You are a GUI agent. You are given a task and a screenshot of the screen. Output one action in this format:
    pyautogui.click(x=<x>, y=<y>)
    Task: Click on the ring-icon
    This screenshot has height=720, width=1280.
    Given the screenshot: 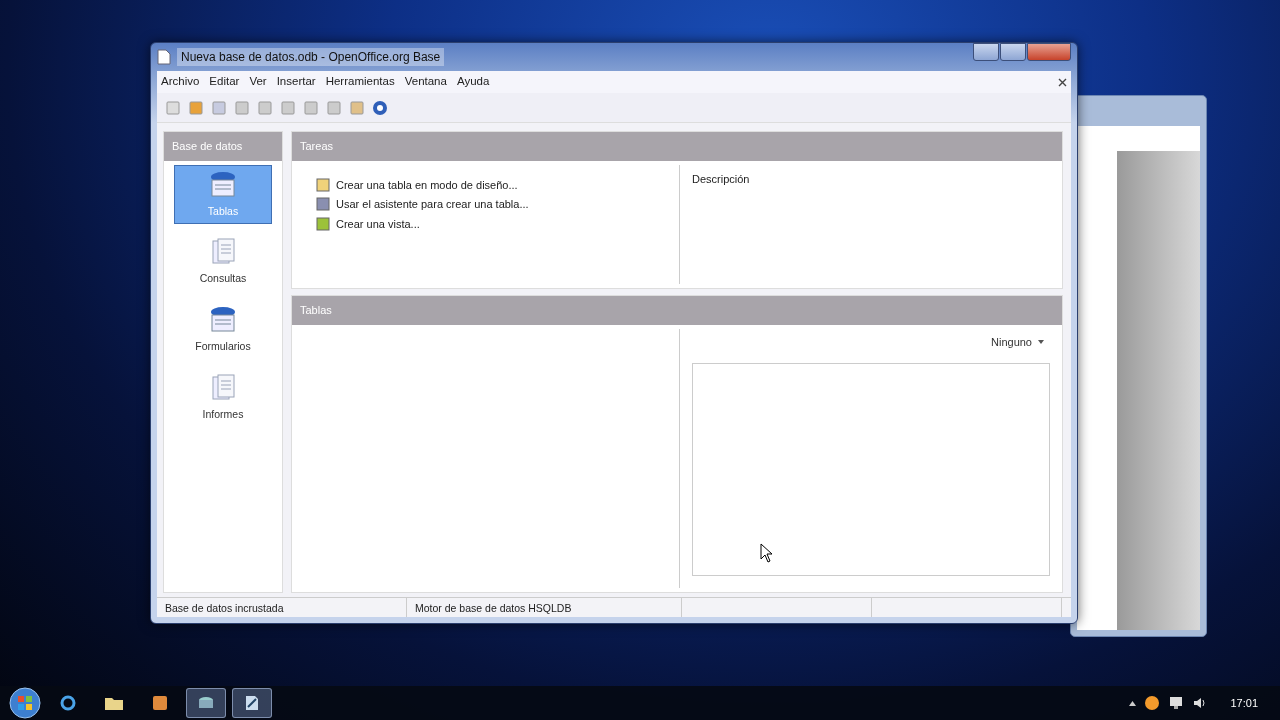 What is the action you would take?
    pyautogui.click(x=68, y=703)
    